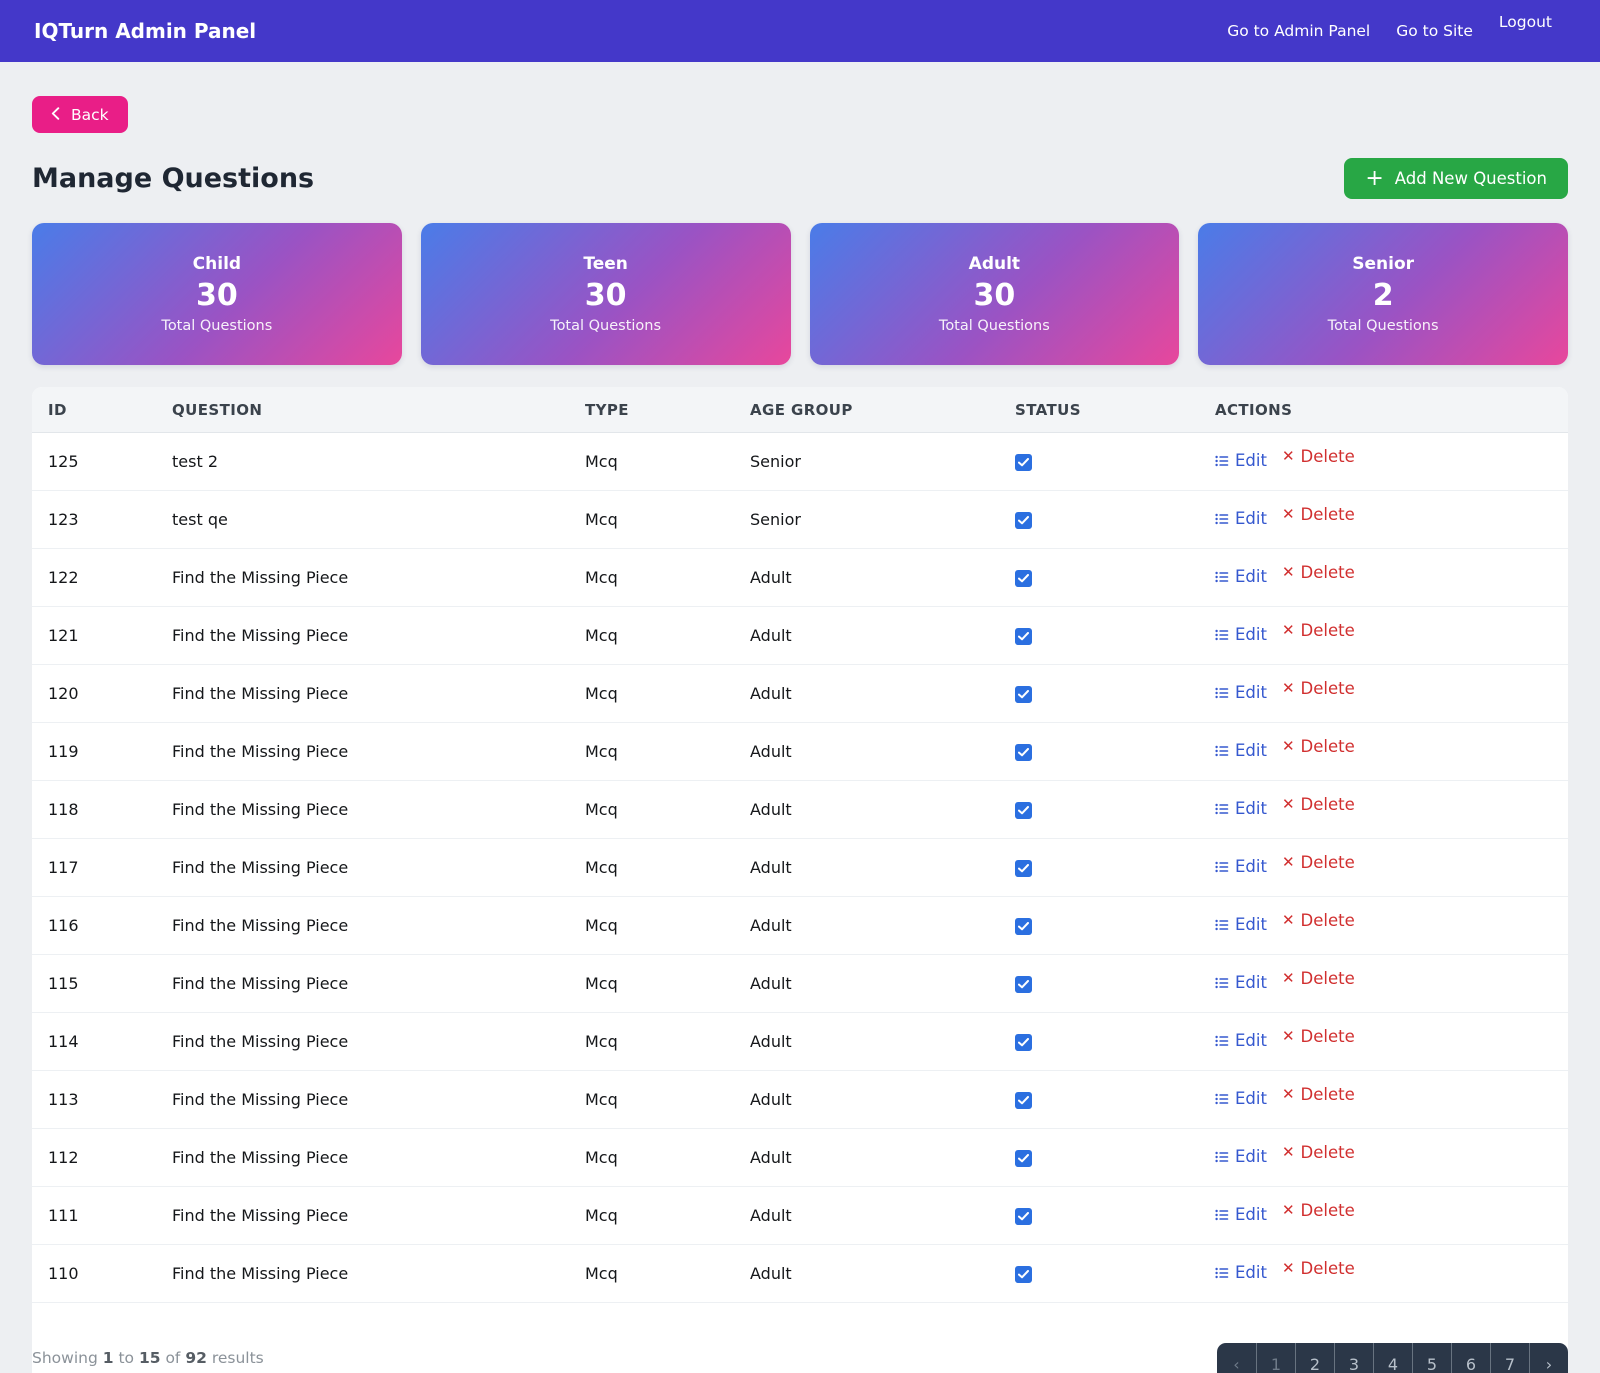 The image size is (1600, 1373). Describe the element at coordinates (94, 867) in the screenshot. I see `cell-id: 117` at that location.